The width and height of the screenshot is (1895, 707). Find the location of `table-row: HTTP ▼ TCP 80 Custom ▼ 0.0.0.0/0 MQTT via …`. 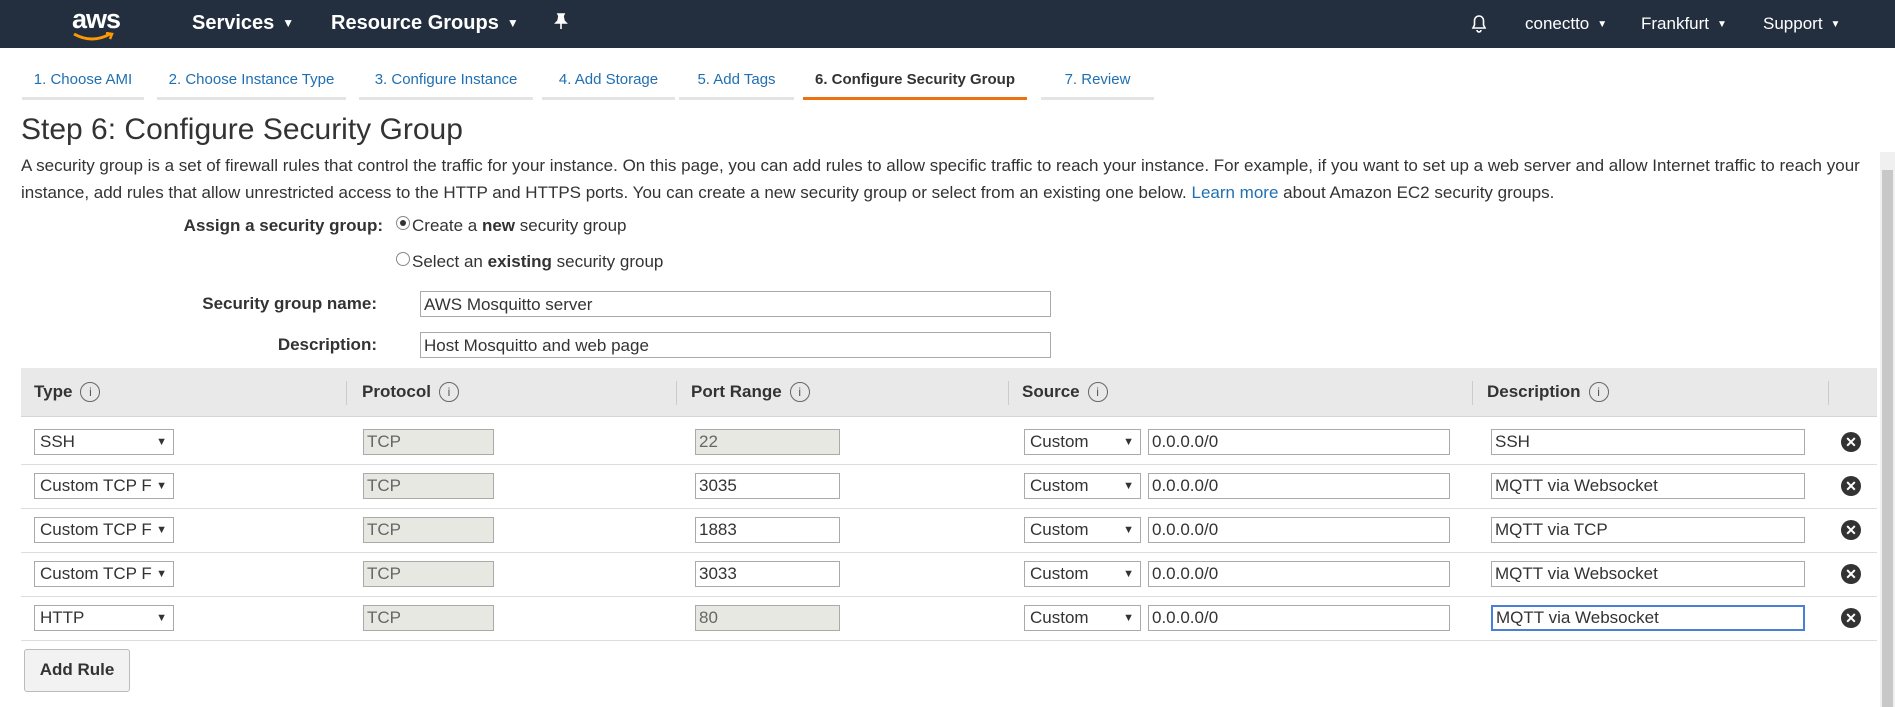

table-row: HTTP ▼ TCP 80 Custom ▼ 0.0.0.0/0 MQTT via … is located at coordinates (949, 618).